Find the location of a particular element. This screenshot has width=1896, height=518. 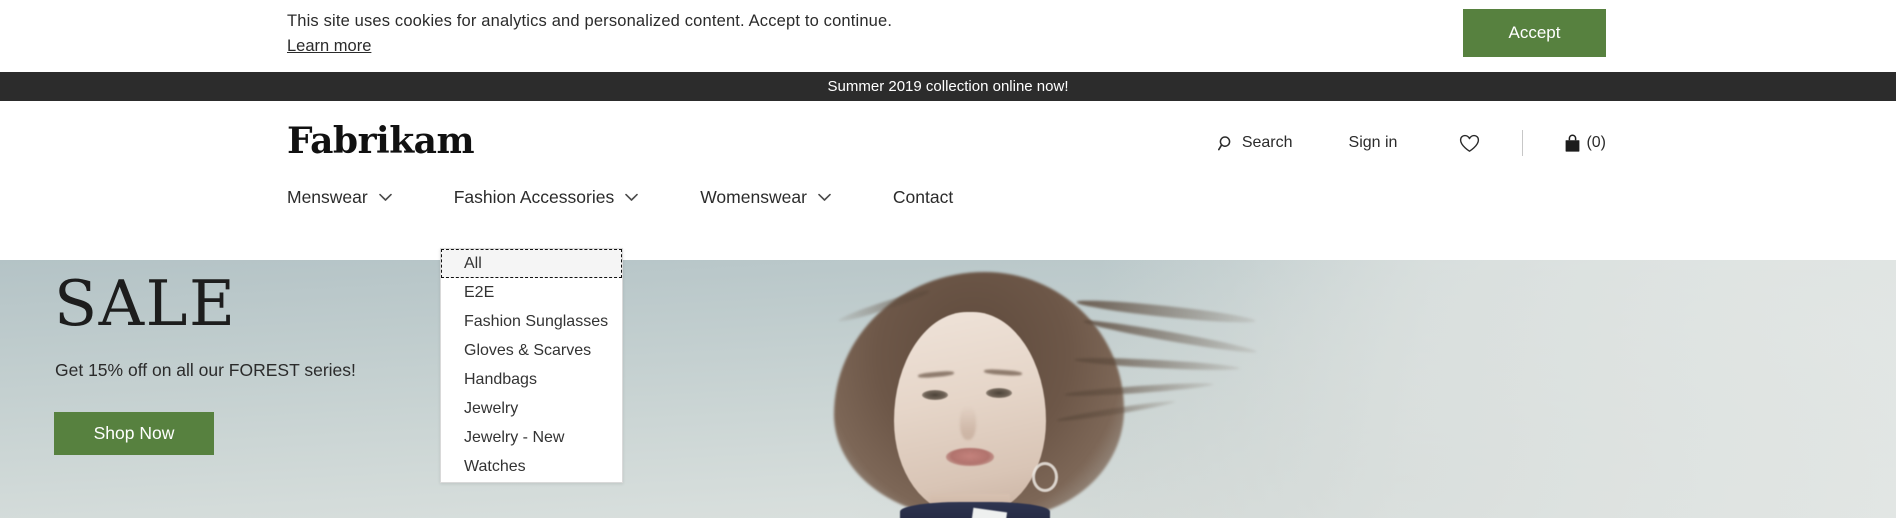

sign-in-link: Sign in is located at coordinates (1373, 143).